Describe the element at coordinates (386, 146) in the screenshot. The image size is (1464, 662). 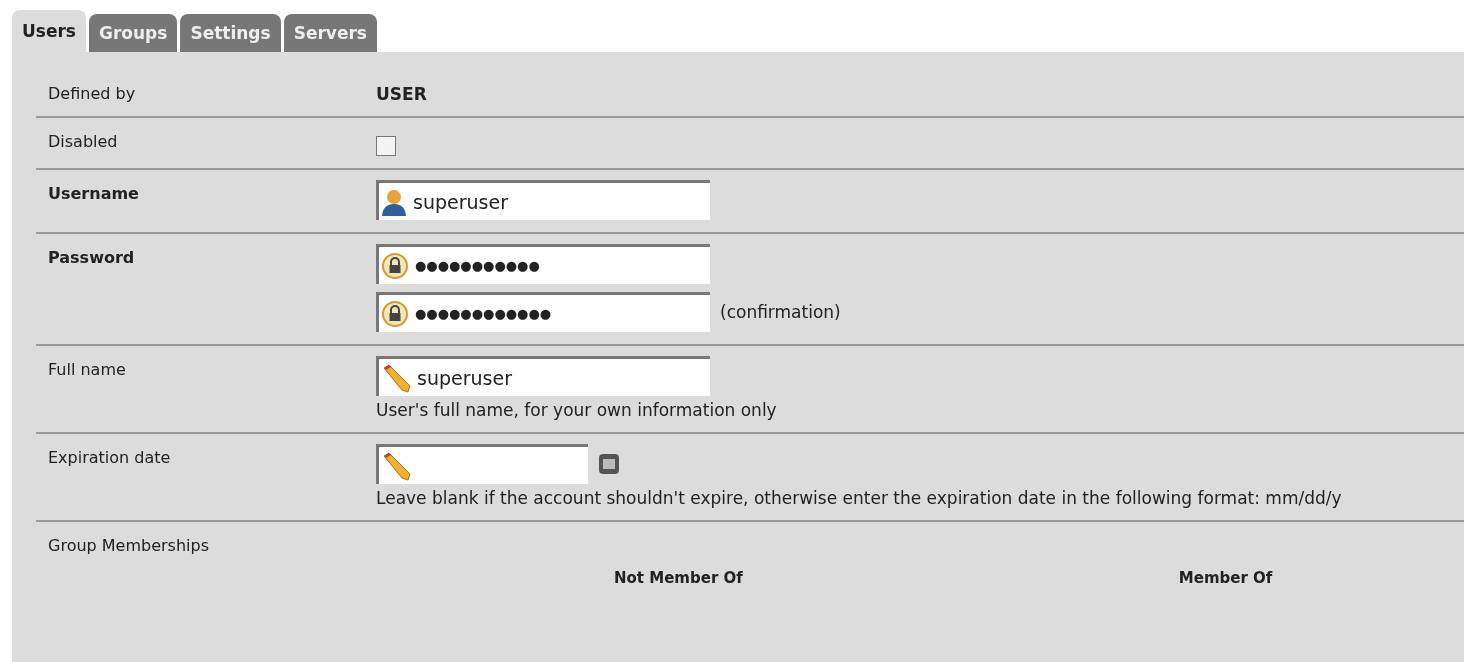
I see `checkbox` at that location.